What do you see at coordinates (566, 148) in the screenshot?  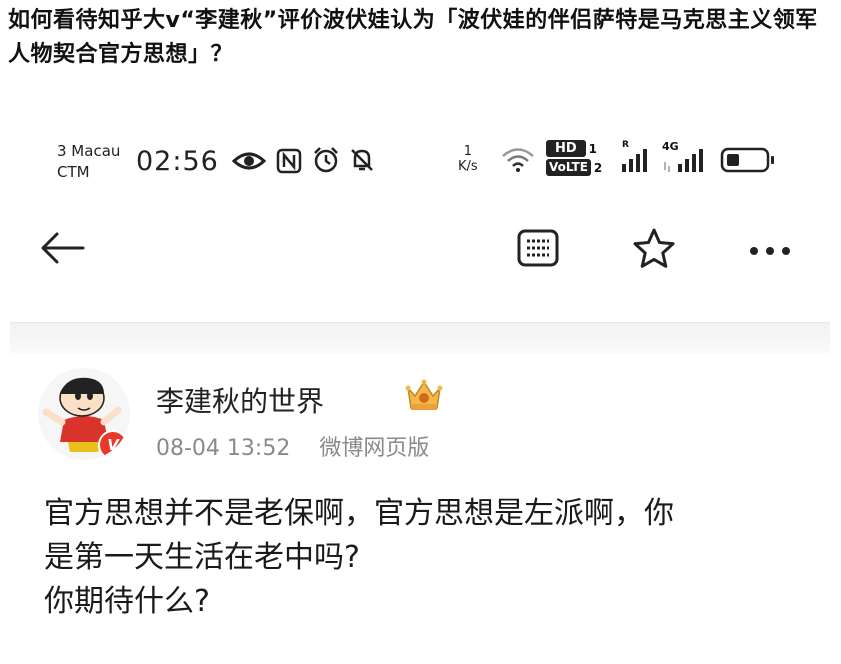 I see `hd-badge: HD` at bounding box center [566, 148].